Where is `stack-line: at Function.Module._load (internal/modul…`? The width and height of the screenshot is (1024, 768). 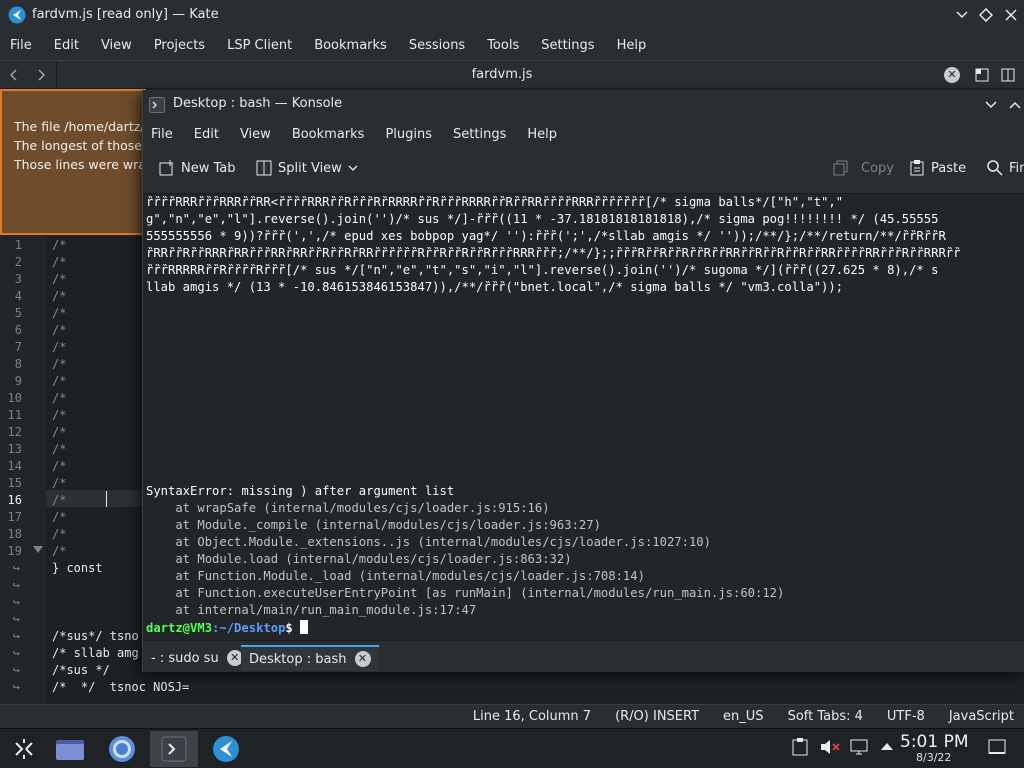
stack-line: at Function.Module._load (internal/modul… is located at coordinates (395, 576).